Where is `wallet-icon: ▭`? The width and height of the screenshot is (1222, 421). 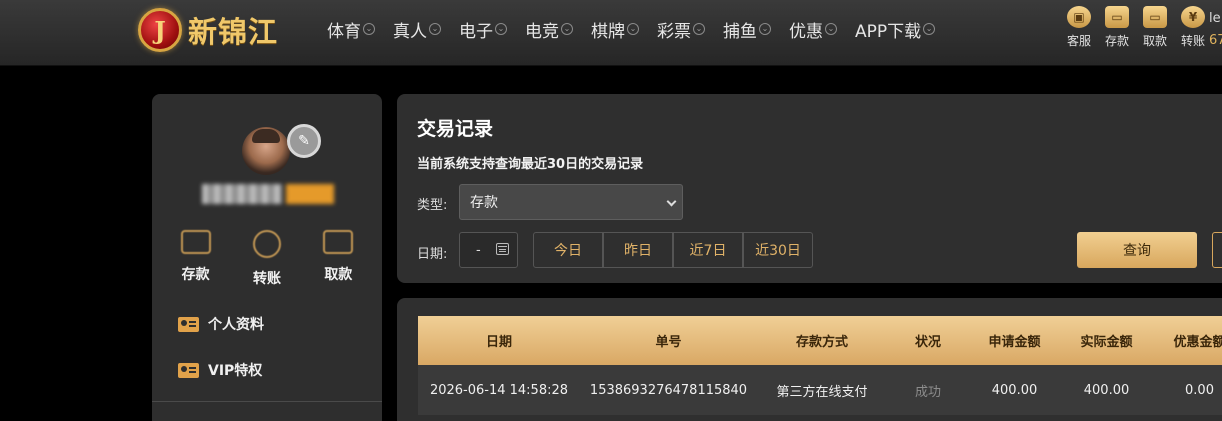 wallet-icon: ▭ is located at coordinates (1117, 17).